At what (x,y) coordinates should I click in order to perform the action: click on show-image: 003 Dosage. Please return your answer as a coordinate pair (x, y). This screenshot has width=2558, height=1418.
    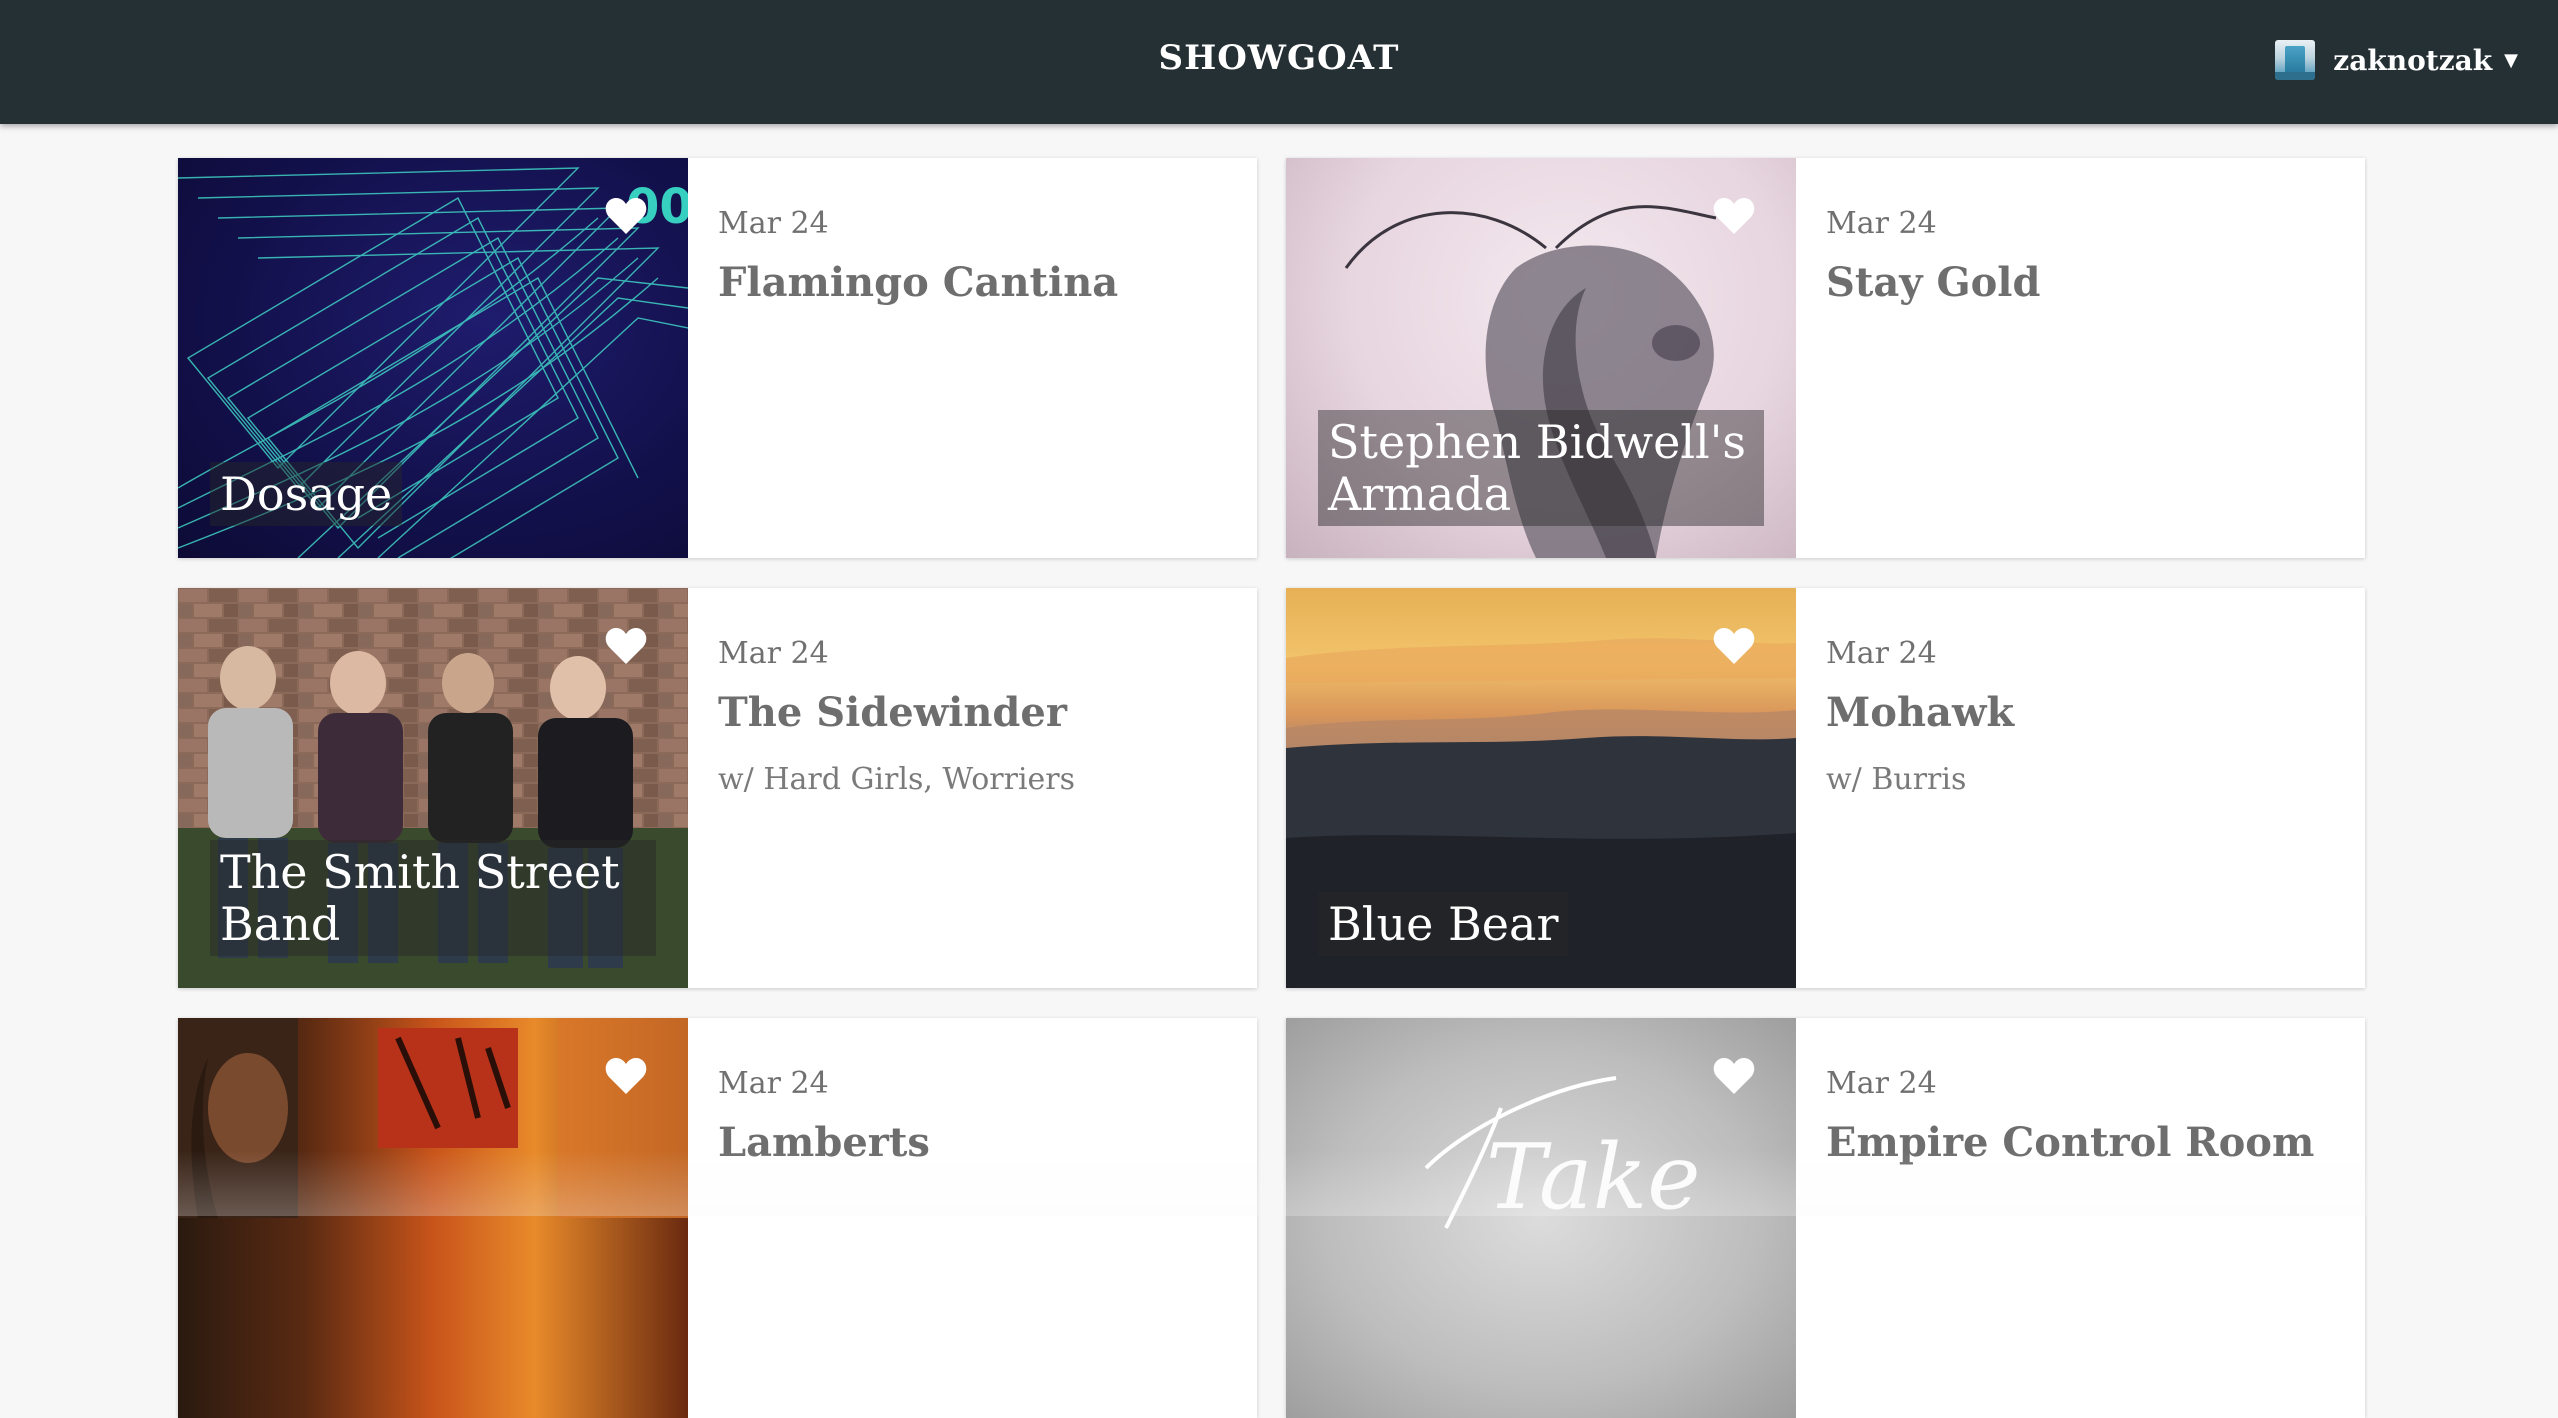
    Looking at the image, I should click on (433, 358).